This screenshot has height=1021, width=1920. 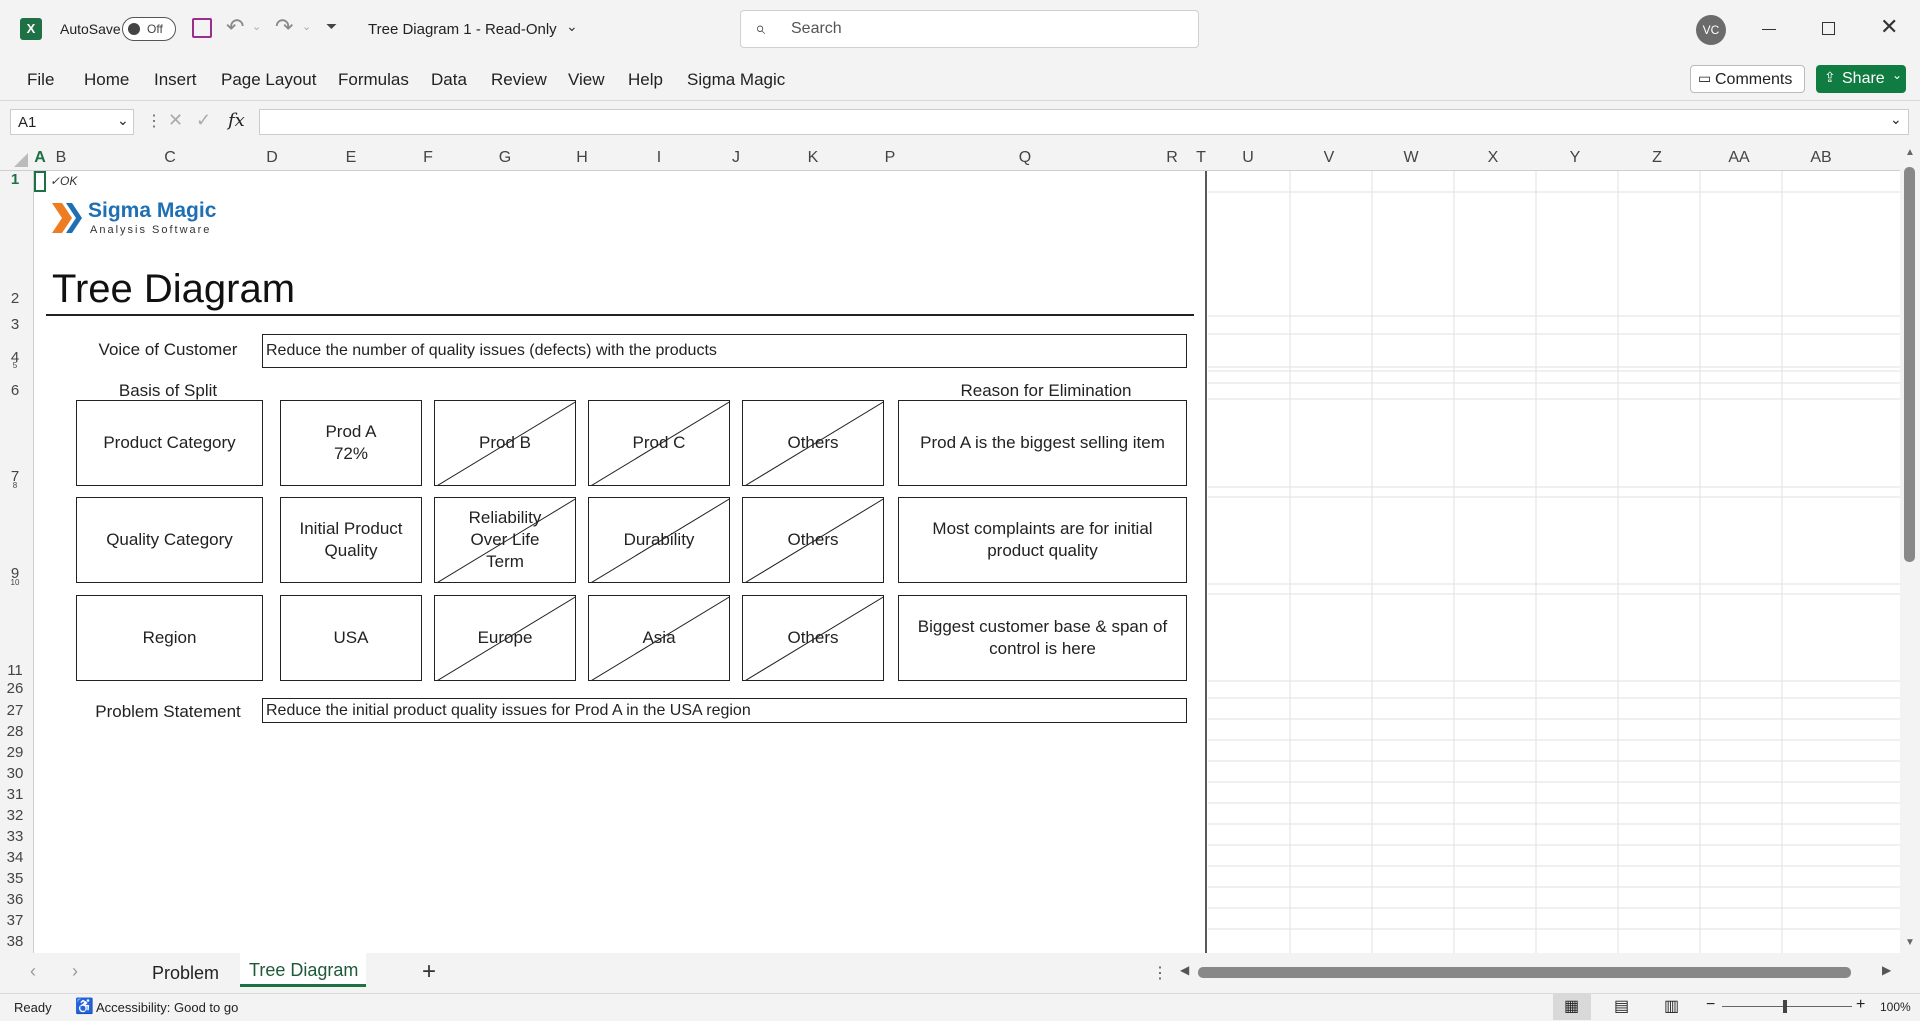 What do you see at coordinates (15, 390) in the screenshot?
I see `row-header: 6` at bounding box center [15, 390].